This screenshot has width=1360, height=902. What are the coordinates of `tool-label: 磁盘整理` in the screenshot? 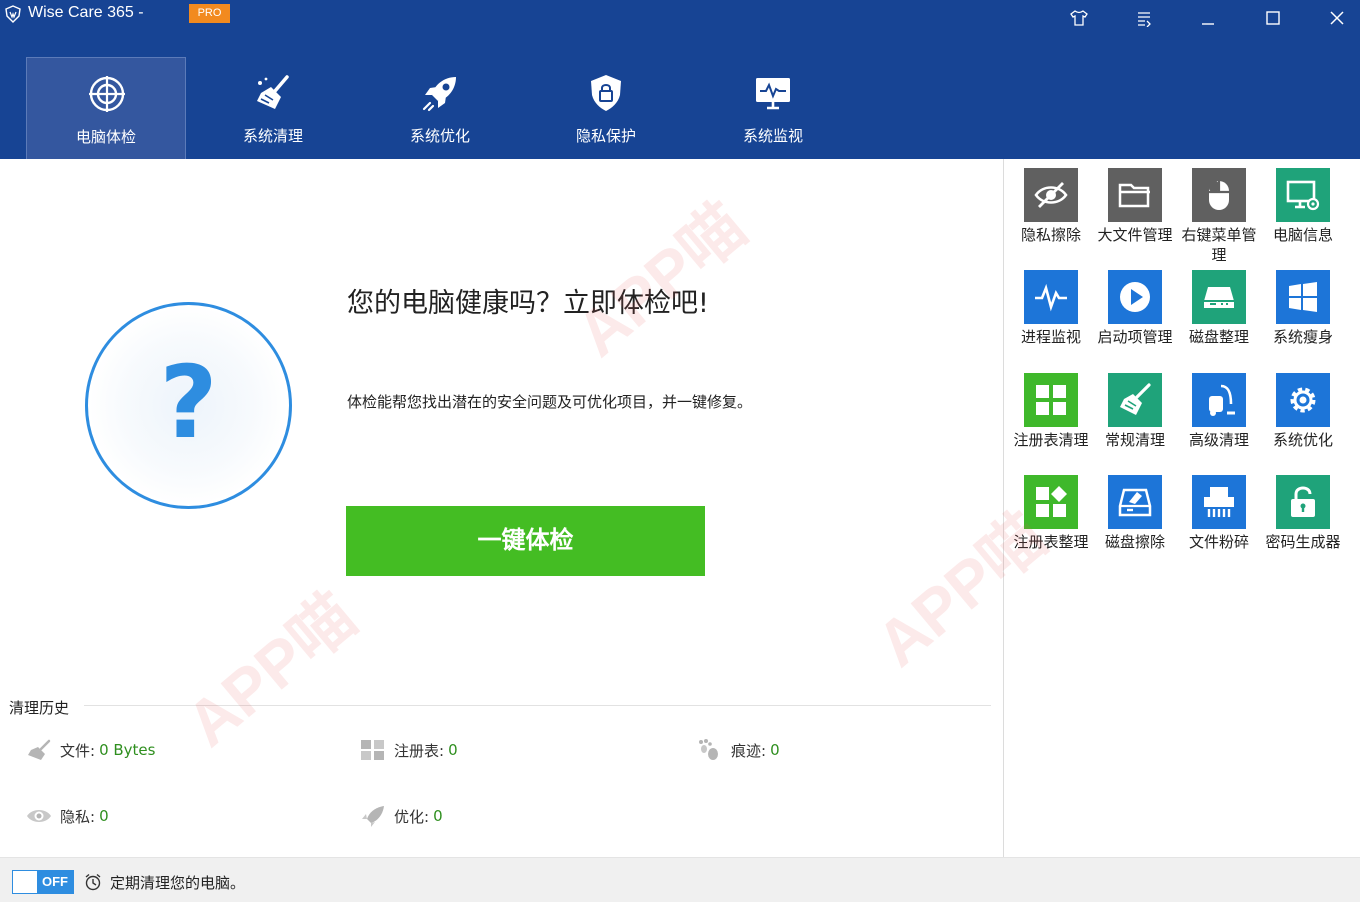 It's located at (1218, 337).